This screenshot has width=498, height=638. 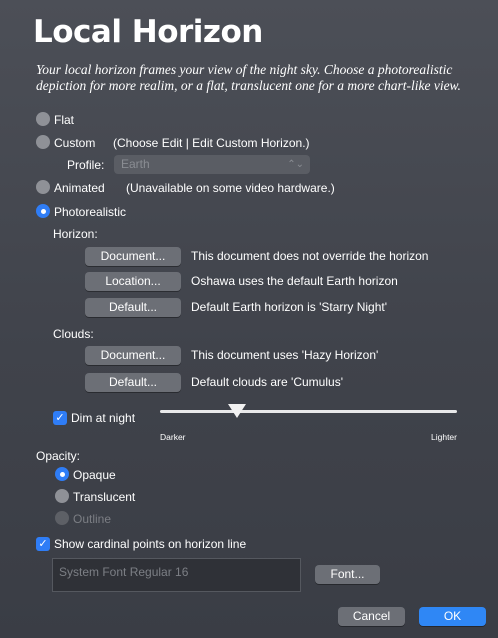 What do you see at coordinates (150, 544) in the screenshot?
I see `cardinal-points-label: Show cardinal points on horizon line` at bounding box center [150, 544].